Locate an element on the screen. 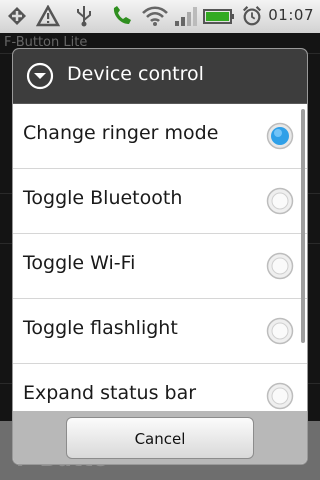  status-bar: 01:07 is located at coordinates (160, 17).